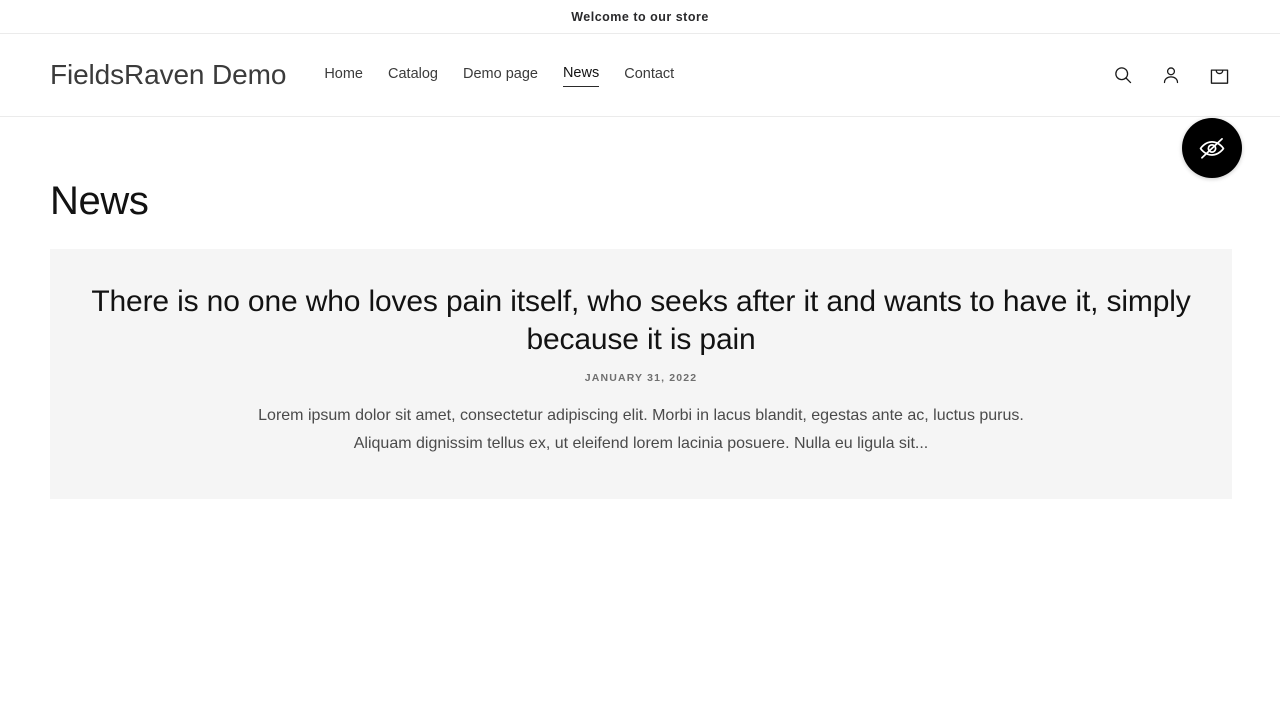 This screenshot has width=1280, height=720. I want to click on announcement-text: Welcome to our store, so click(640, 16).